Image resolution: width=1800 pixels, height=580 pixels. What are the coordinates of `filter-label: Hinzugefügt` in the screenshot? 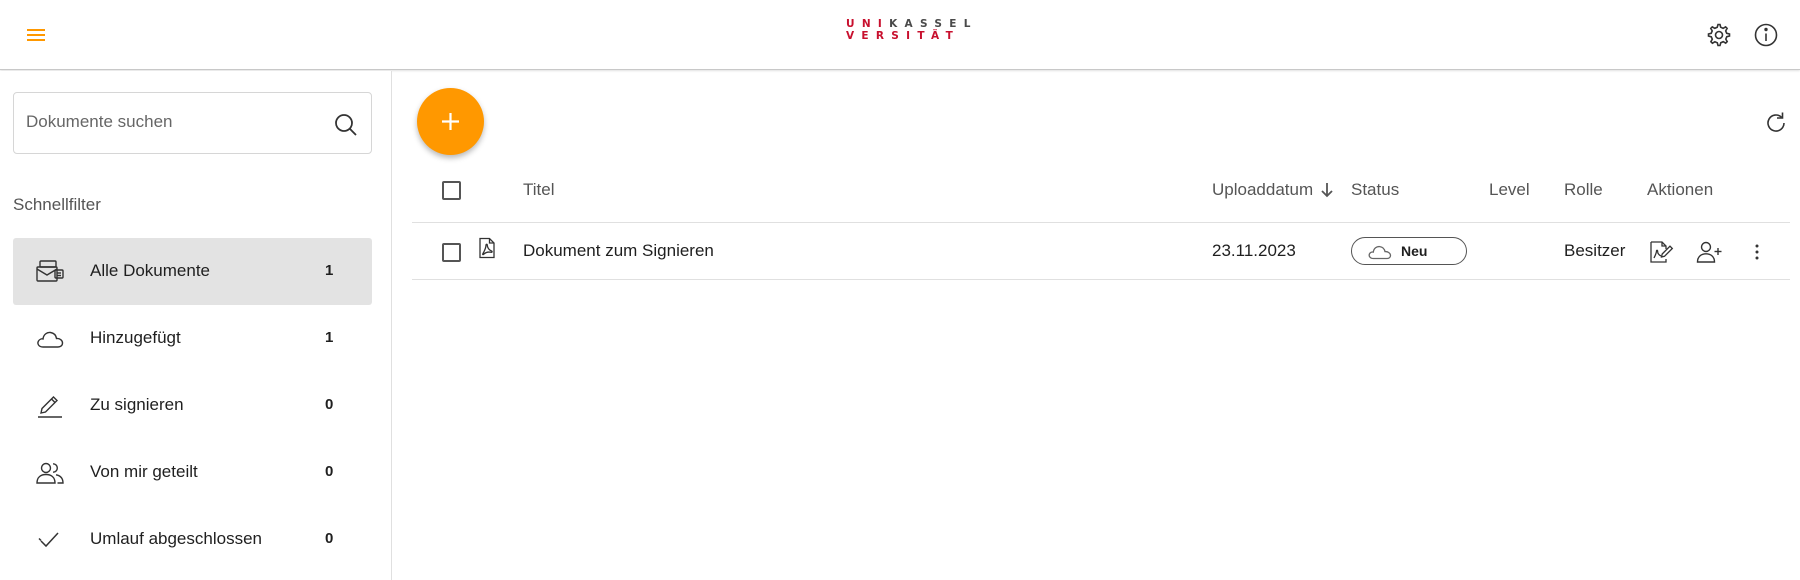 It's located at (135, 337).